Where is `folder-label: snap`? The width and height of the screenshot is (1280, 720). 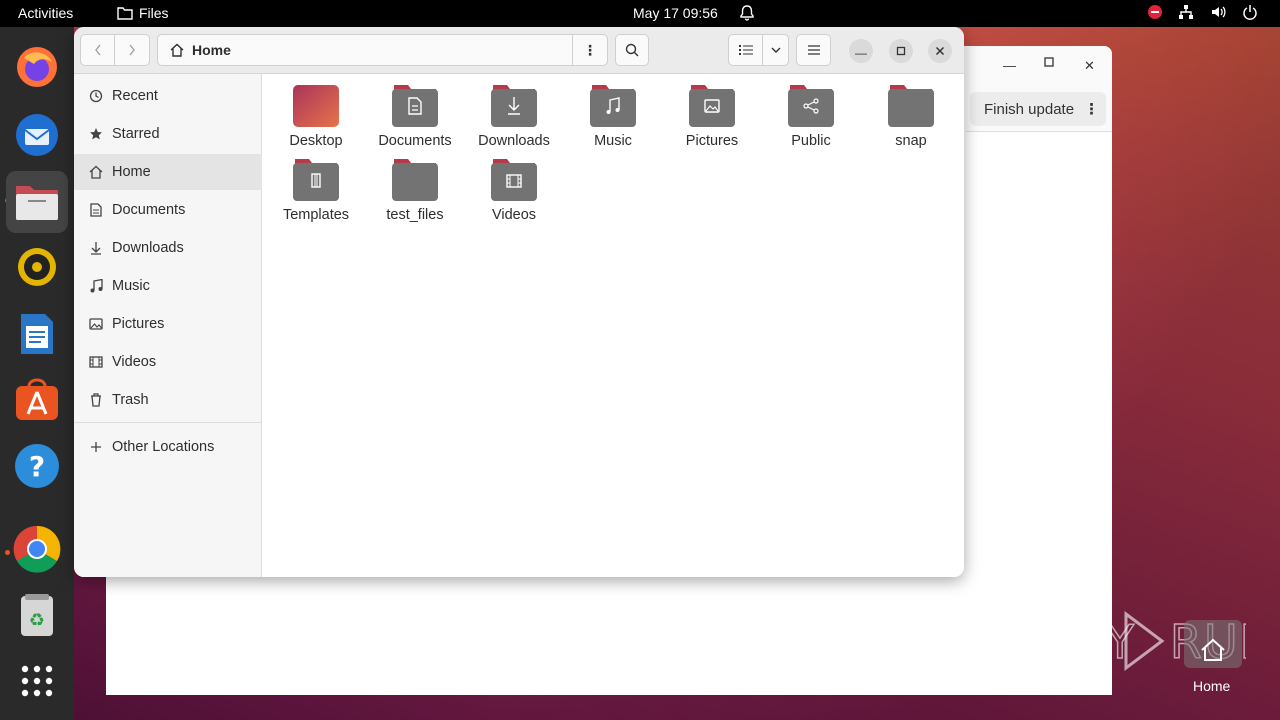 folder-label: snap is located at coordinates (911, 141).